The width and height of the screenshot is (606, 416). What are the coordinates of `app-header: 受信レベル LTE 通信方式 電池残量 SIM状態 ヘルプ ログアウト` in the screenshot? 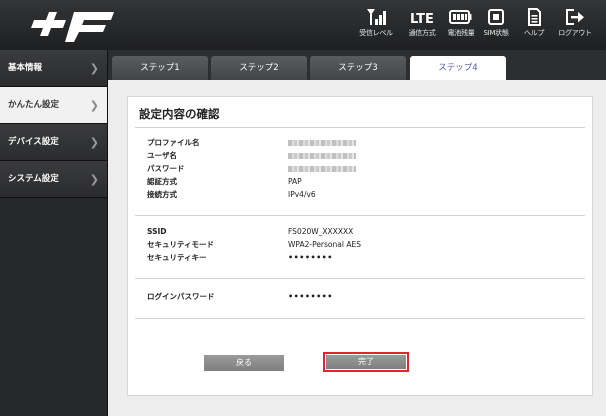 It's located at (303, 25).